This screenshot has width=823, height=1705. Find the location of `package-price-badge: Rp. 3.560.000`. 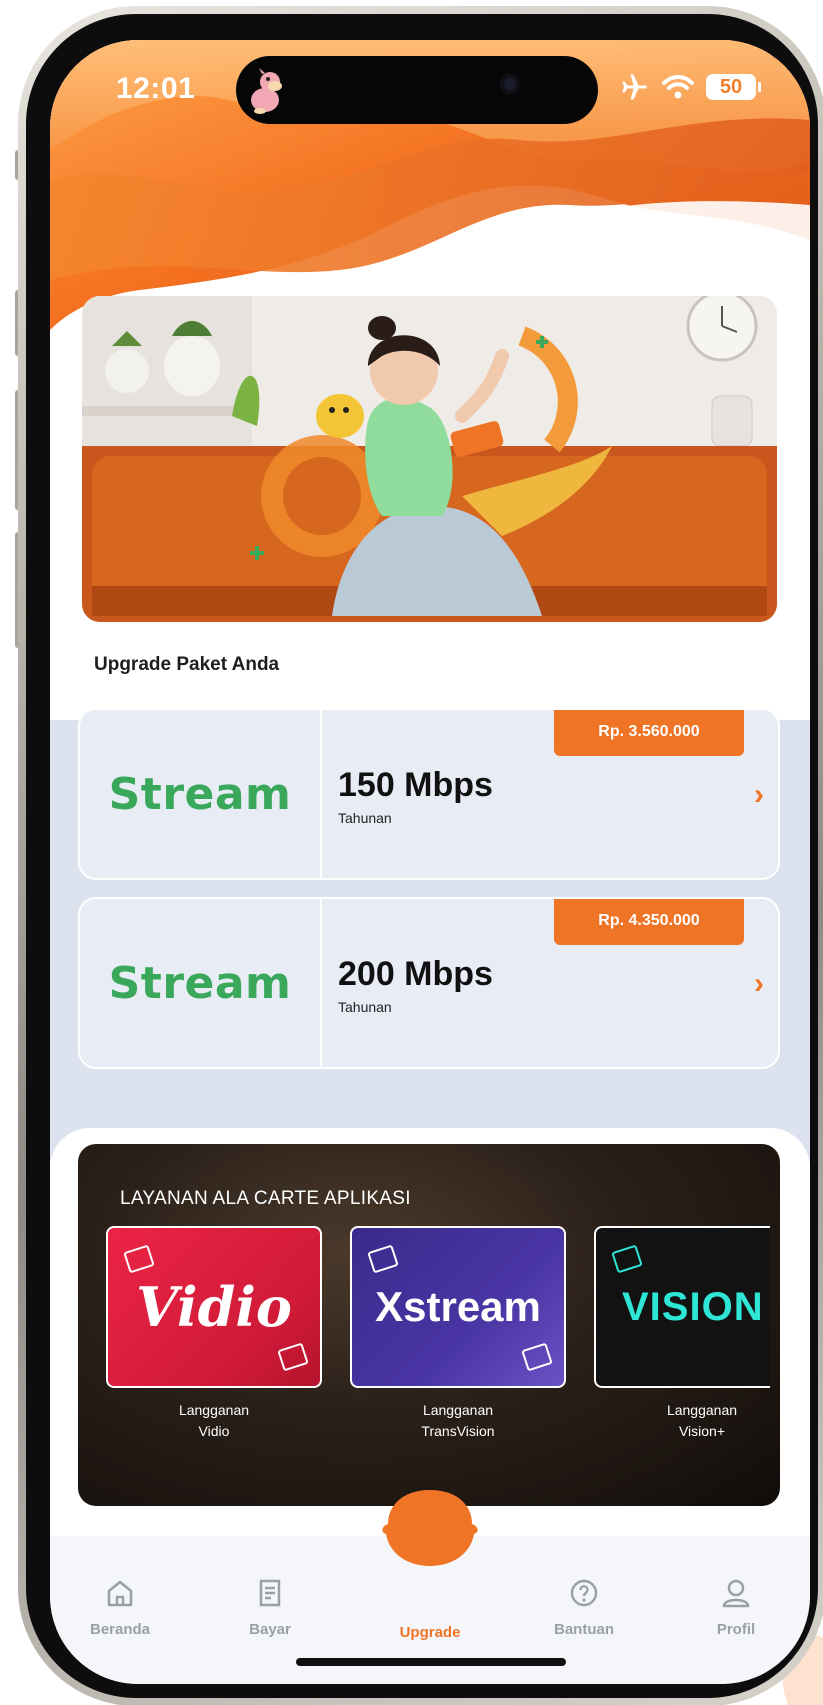

package-price-badge: Rp. 3.560.000 is located at coordinates (649, 733).